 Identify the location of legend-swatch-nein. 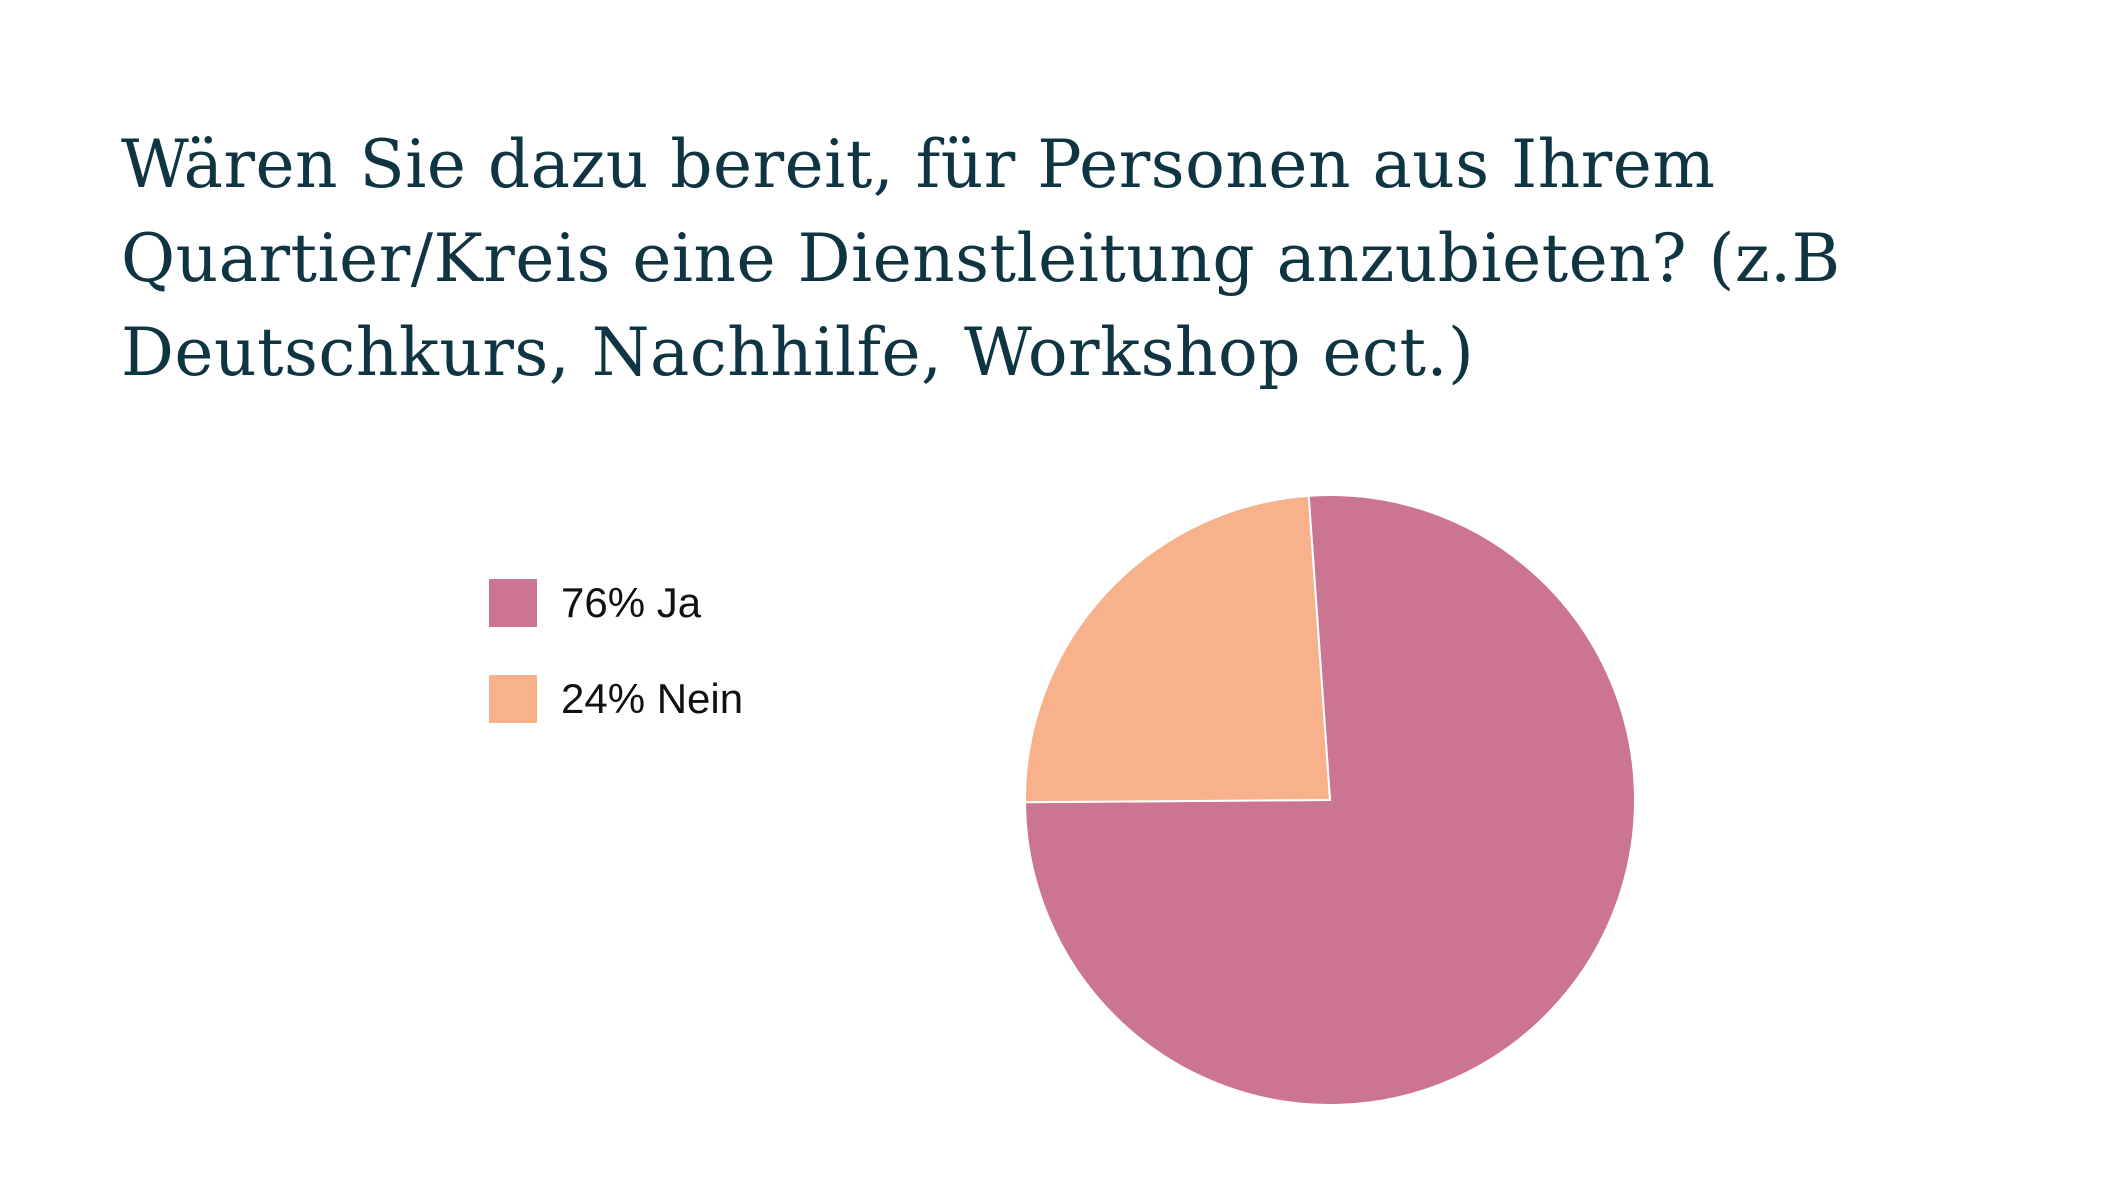
(513, 699).